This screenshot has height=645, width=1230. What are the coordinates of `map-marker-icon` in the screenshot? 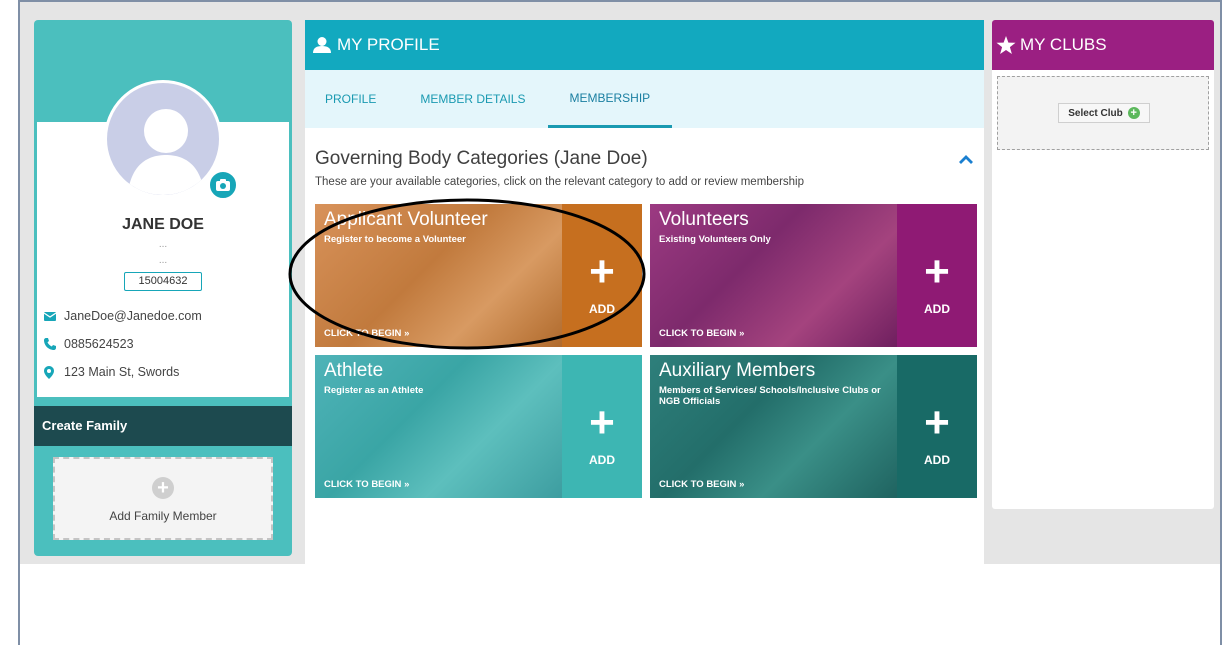 It's located at (54, 372).